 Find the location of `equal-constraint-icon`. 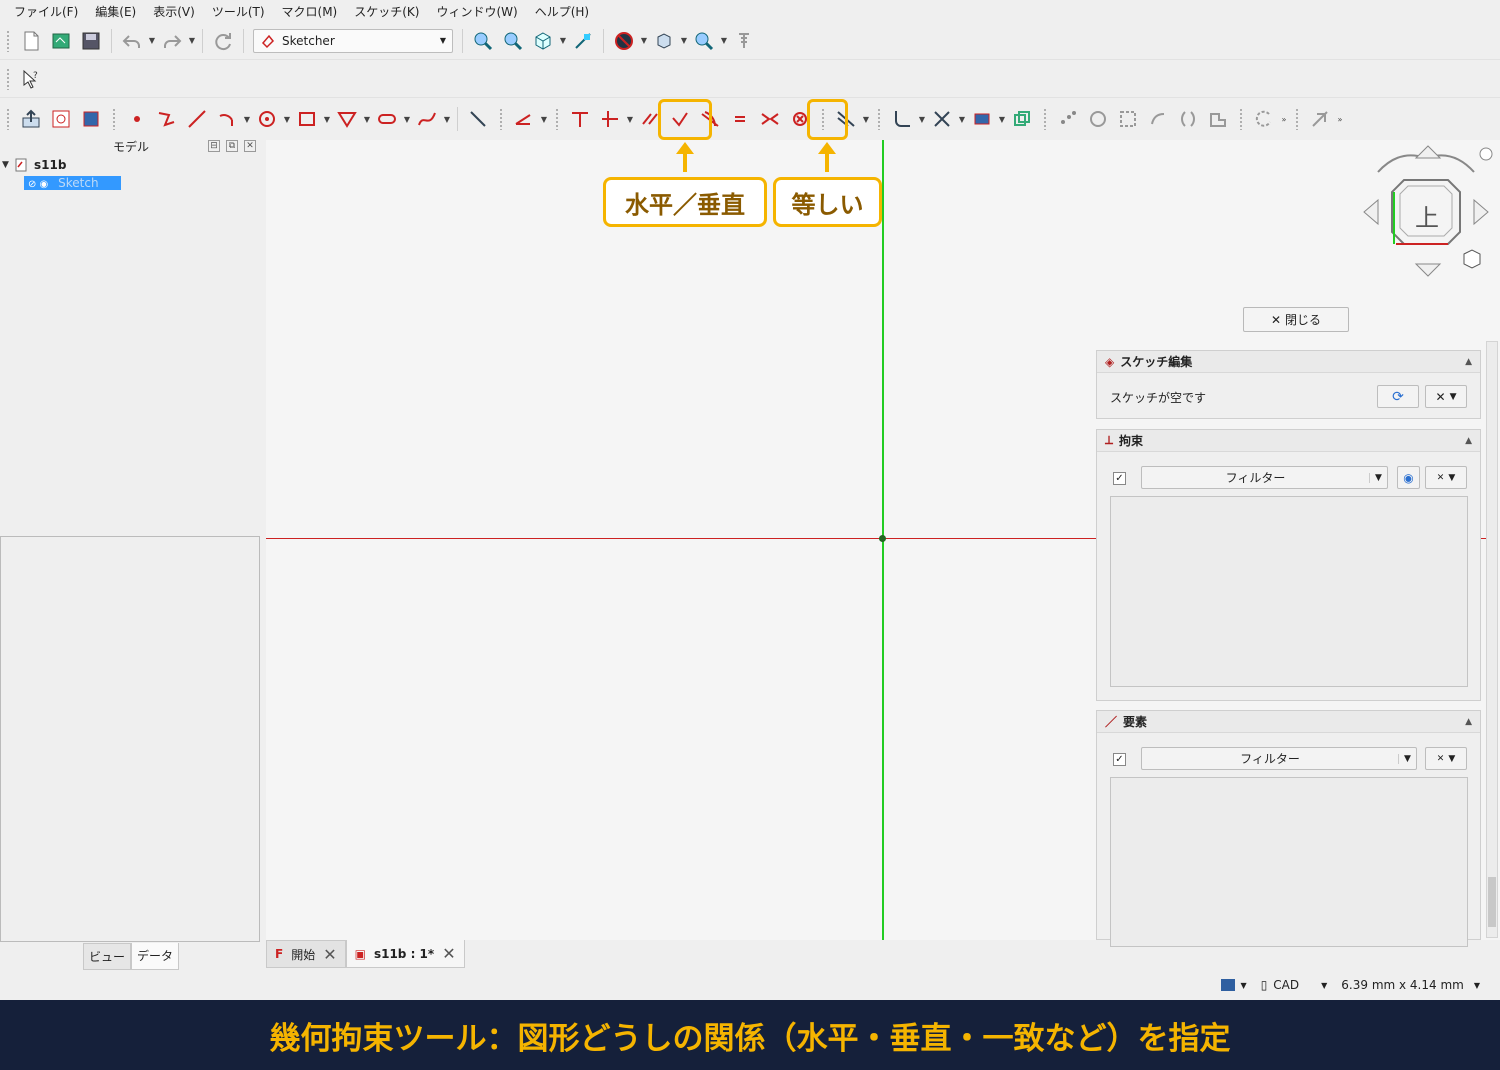

equal-constraint-icon is located at coordinates (740, 119).